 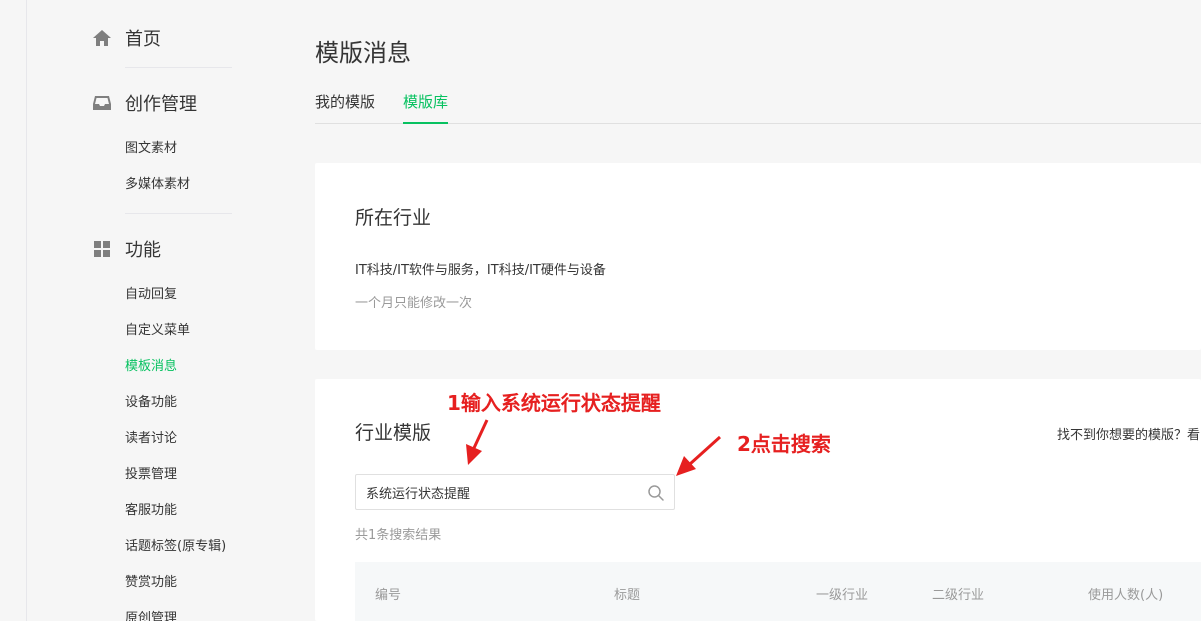 What do you see at coordinates (345, 108) in the screenshot?
I see `tab-my-templates: 我的模版` at bounding box center [345, 108].